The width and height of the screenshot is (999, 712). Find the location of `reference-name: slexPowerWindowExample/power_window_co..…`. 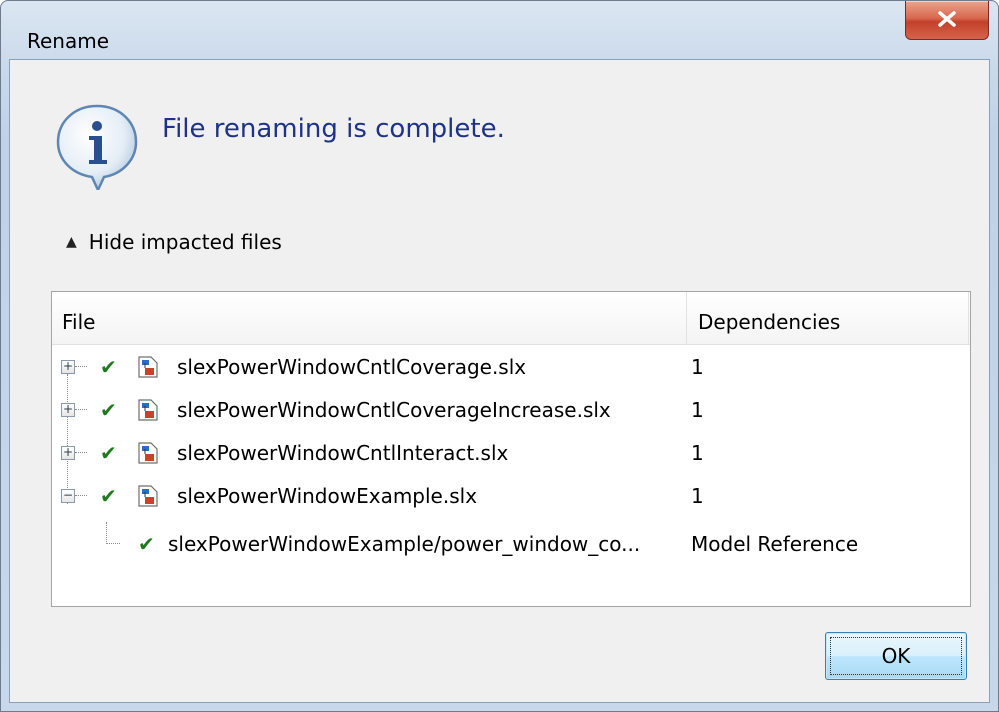

reference-name: slexPowerWindowExample/power_window_co..… is located at coordinates (404, 544).